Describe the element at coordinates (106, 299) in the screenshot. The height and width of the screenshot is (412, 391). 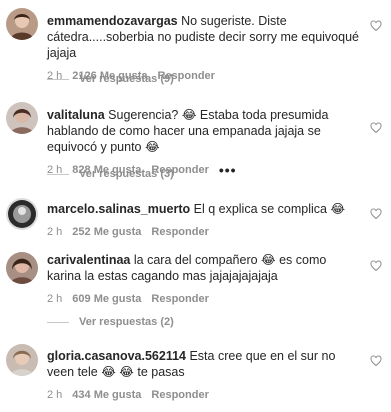
I see `comment-likes: 609 Me gusta` at that location.